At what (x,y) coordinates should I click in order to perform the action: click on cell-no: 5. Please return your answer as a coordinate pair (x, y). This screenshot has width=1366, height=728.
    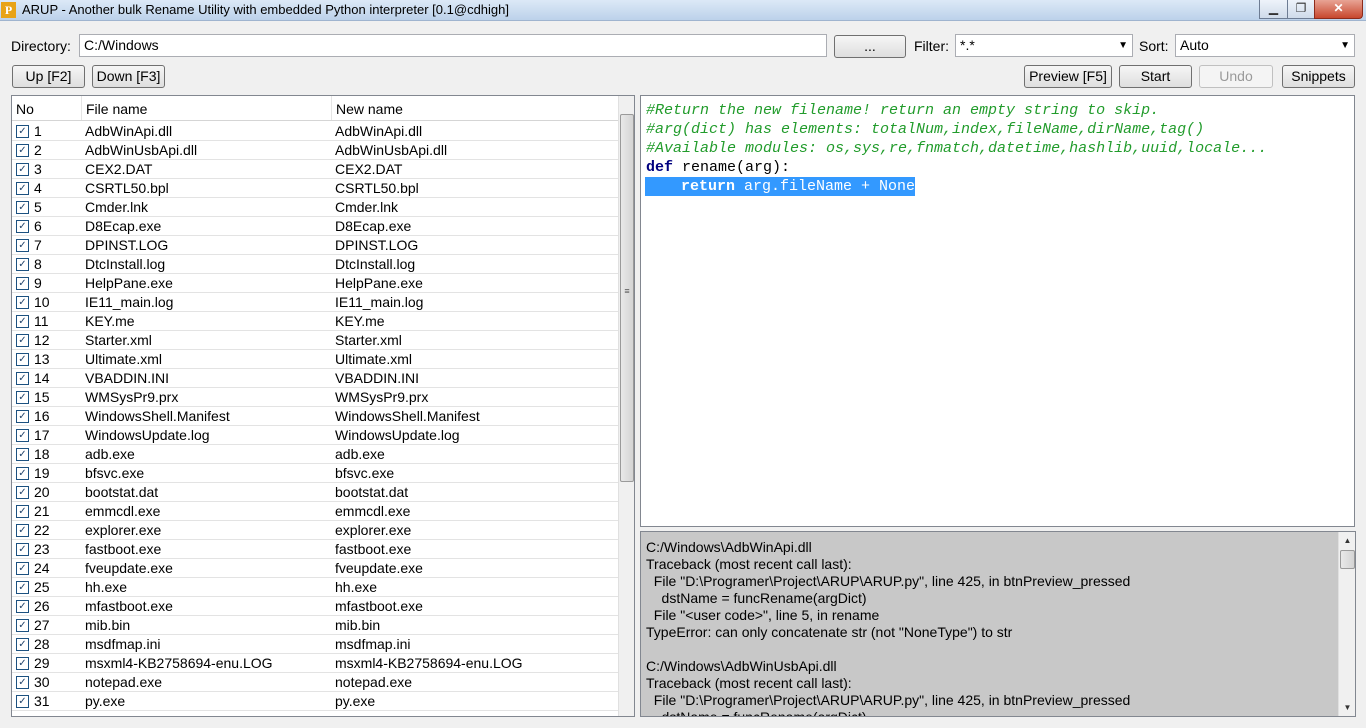
    Looking at the image, I should click on (38, 207).